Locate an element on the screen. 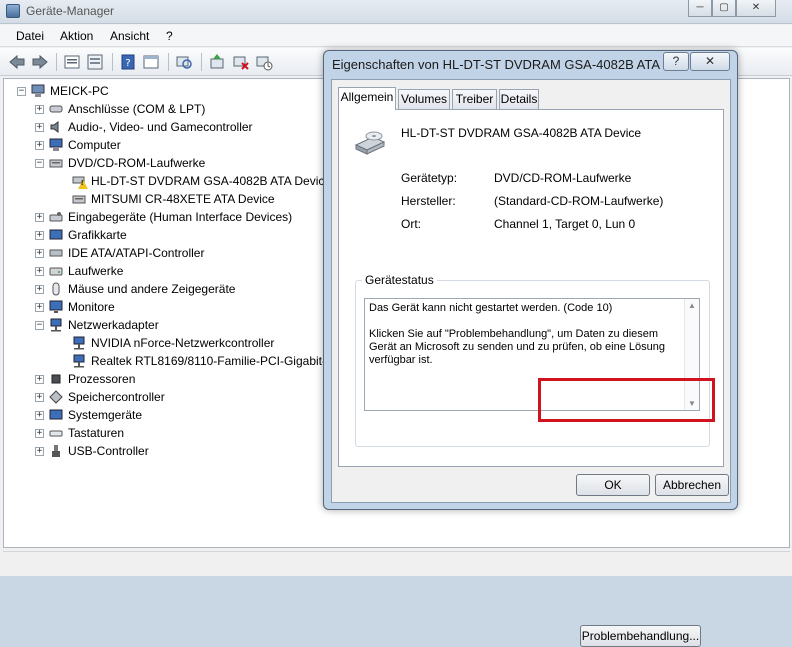 Image resolution: width=792 pixels, height=647 pixels. menu-help: ? is located at coordinates (169, 36).